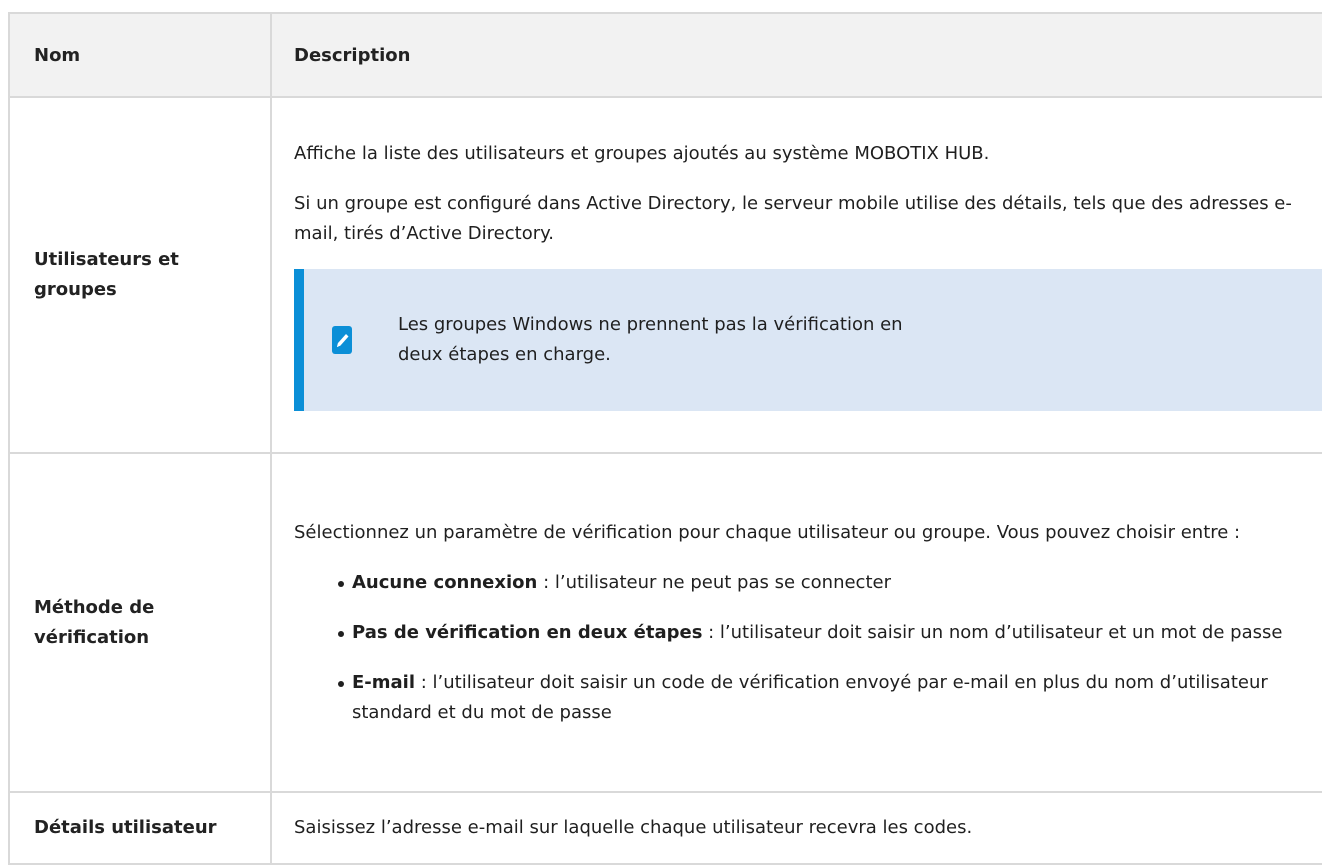 The image size is (1322, 865). I want to click on header-name: Nom, so click(140, 55).